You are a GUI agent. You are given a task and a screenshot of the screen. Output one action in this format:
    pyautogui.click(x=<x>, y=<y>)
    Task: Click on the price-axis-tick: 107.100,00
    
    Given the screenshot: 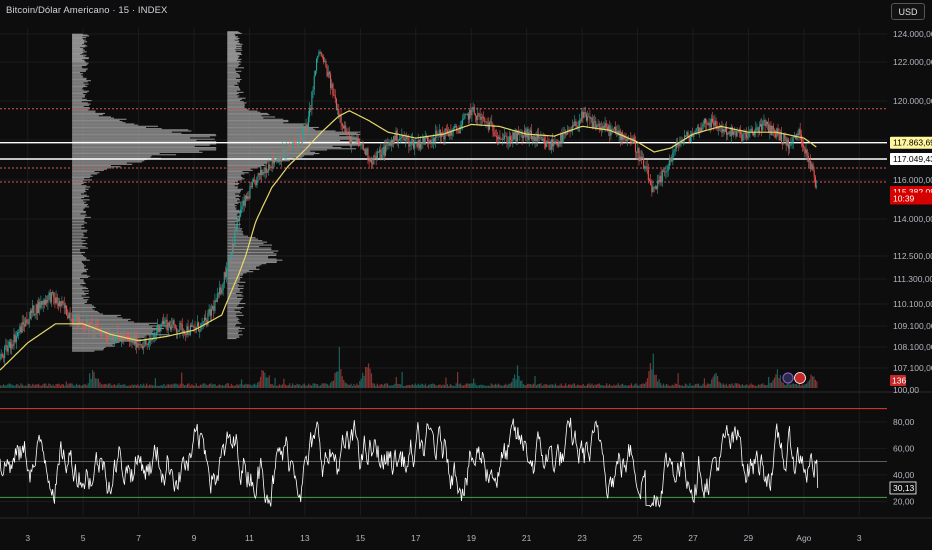 What is the action you would take?
    pyautogui.click(x=912, y=368)
    